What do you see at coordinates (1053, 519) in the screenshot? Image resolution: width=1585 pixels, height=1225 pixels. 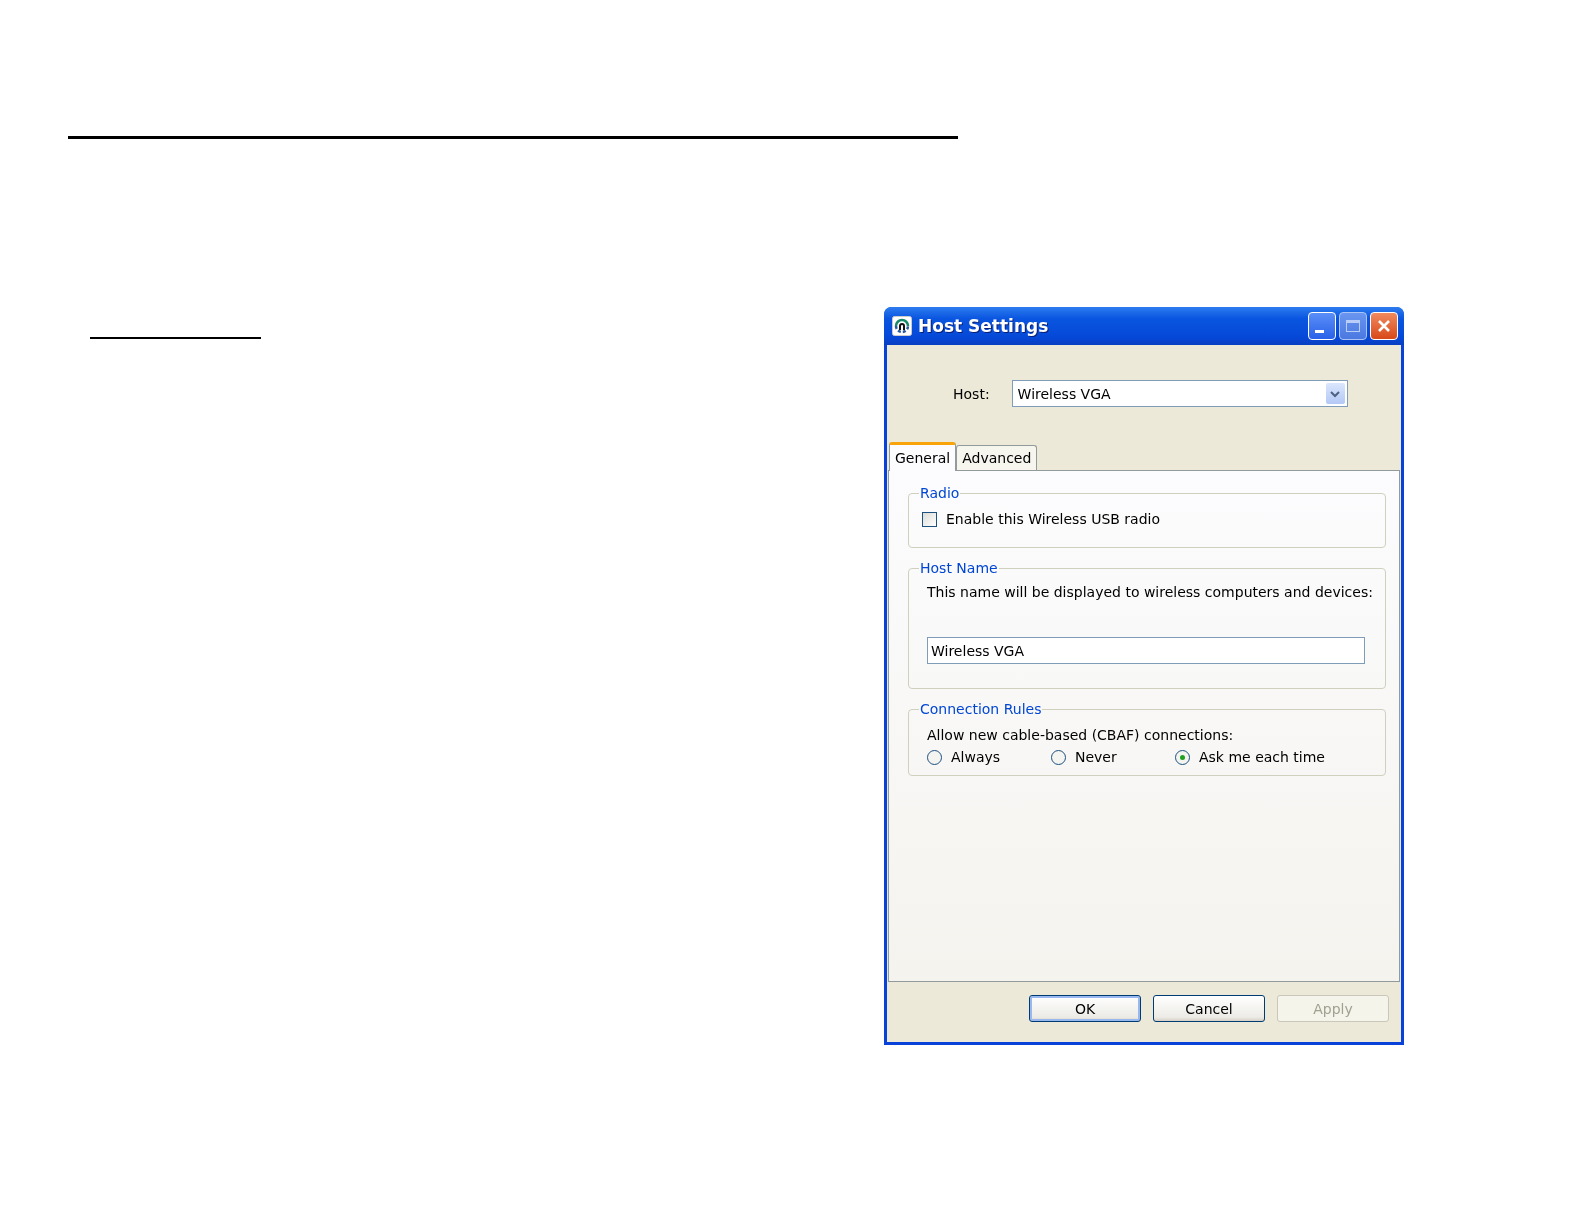 I see `checkbox-label: Enable this Wireless USB radio` at bounding box center [1053, 519].